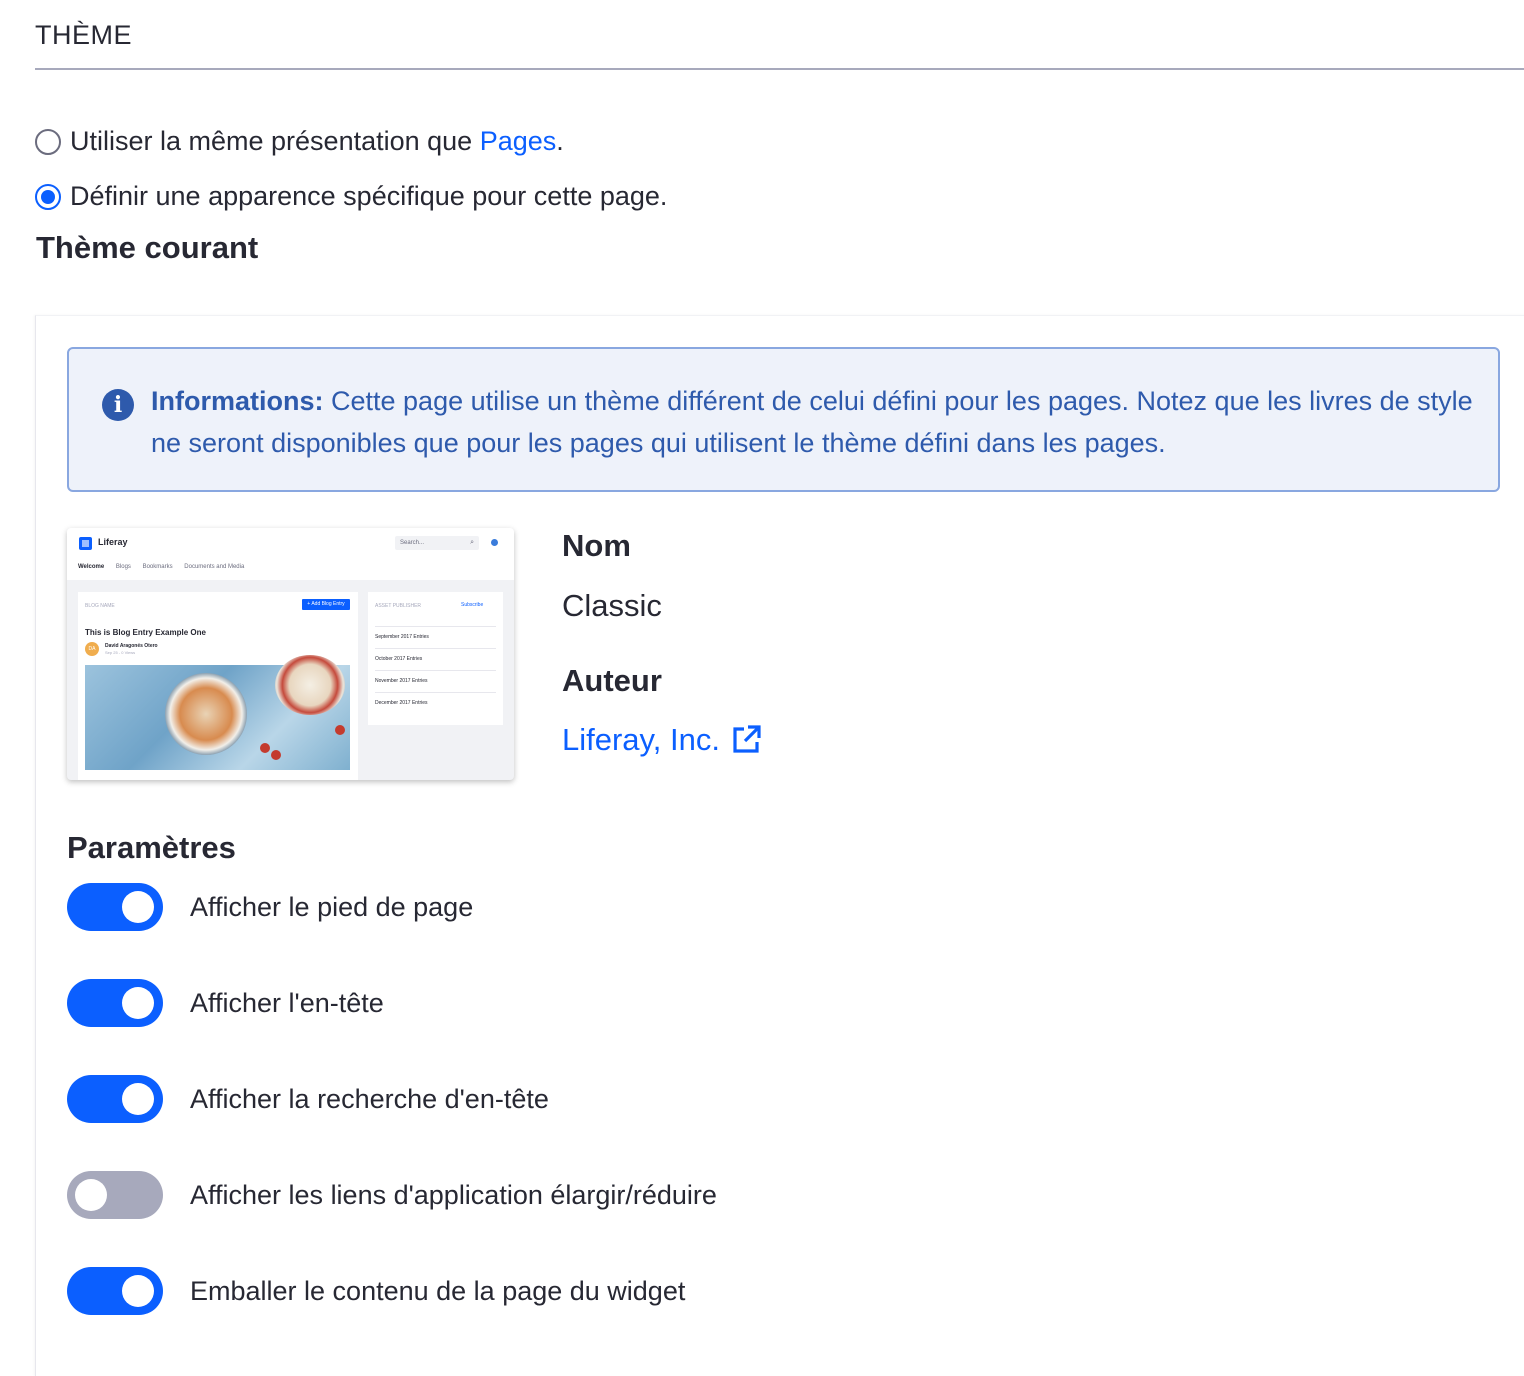 This screenshot has width=1524, height=1376. I want to click on thumb-nav-item: Welcome, so click(91, 567).